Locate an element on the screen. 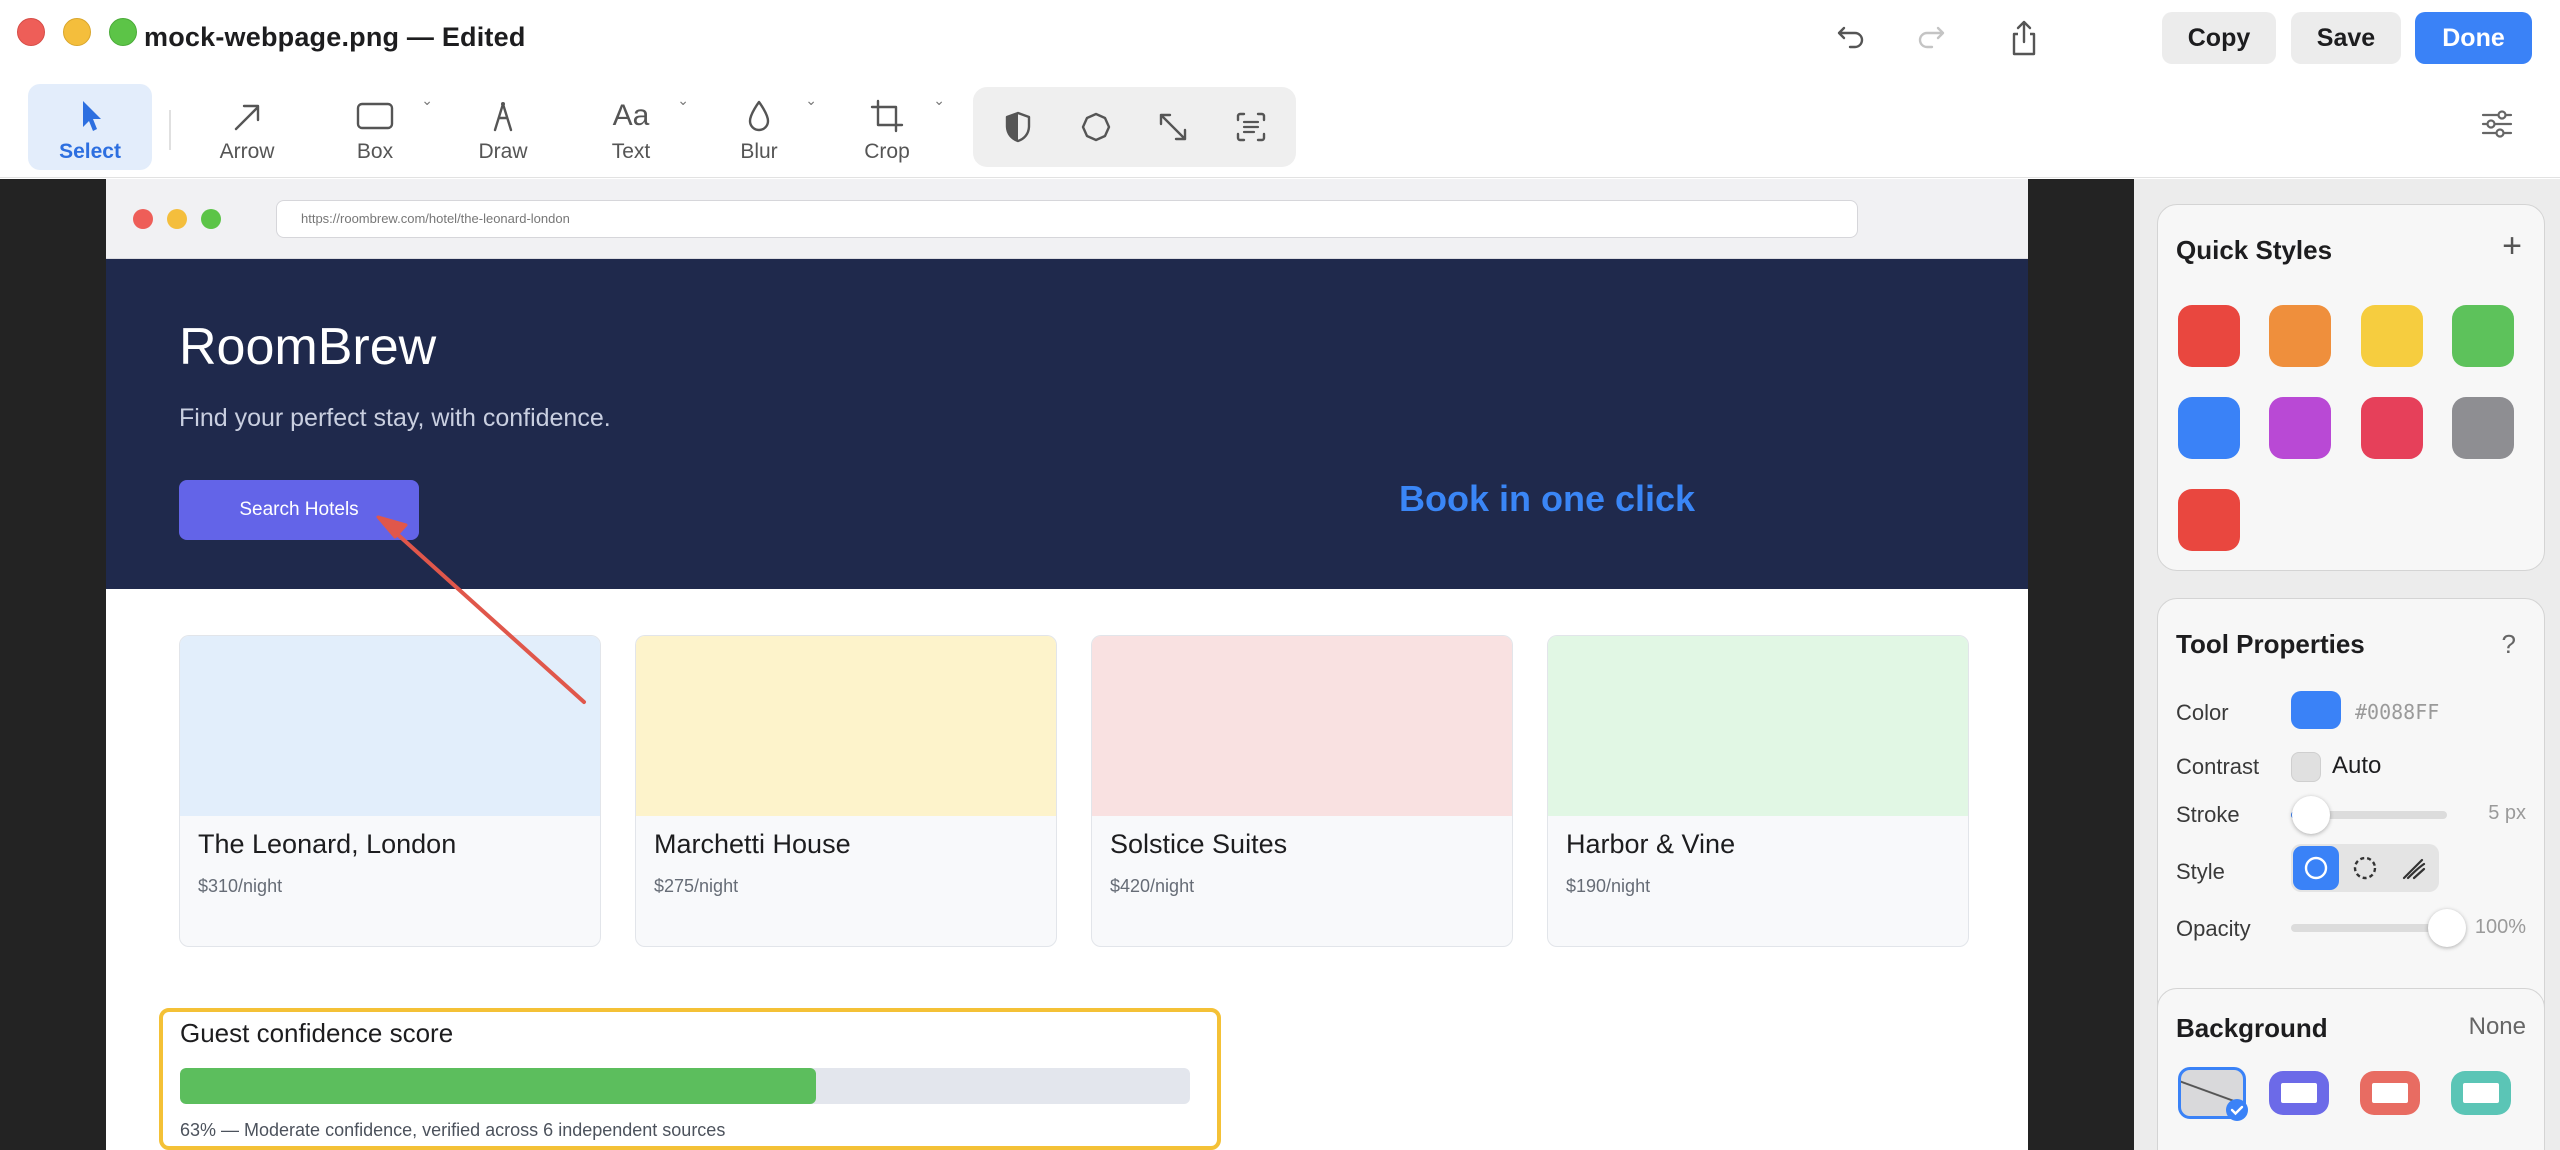  score-title: Guest confidence score is located at coordinates (317, 1033).